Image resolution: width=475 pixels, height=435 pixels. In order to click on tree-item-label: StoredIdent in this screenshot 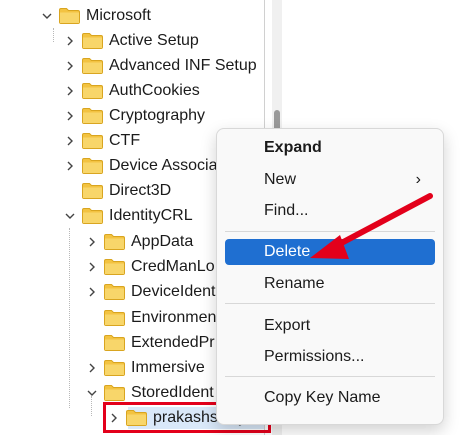, I will do `click(172, 392)`.